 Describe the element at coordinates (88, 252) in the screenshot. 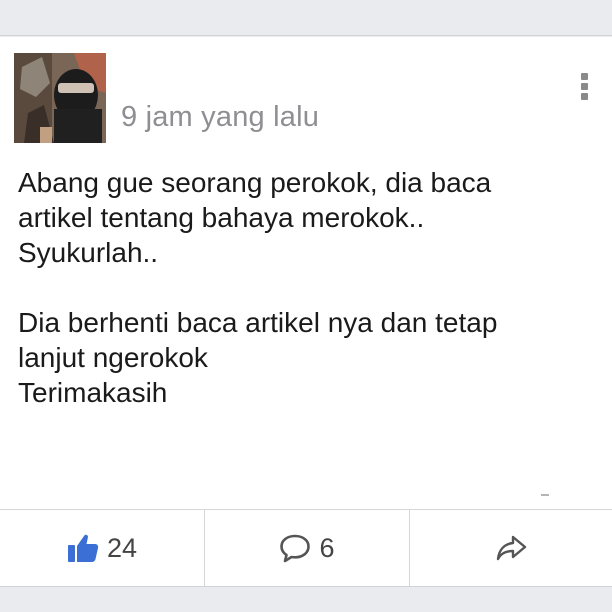

I see `post-line: Syukurlah..` at that location.